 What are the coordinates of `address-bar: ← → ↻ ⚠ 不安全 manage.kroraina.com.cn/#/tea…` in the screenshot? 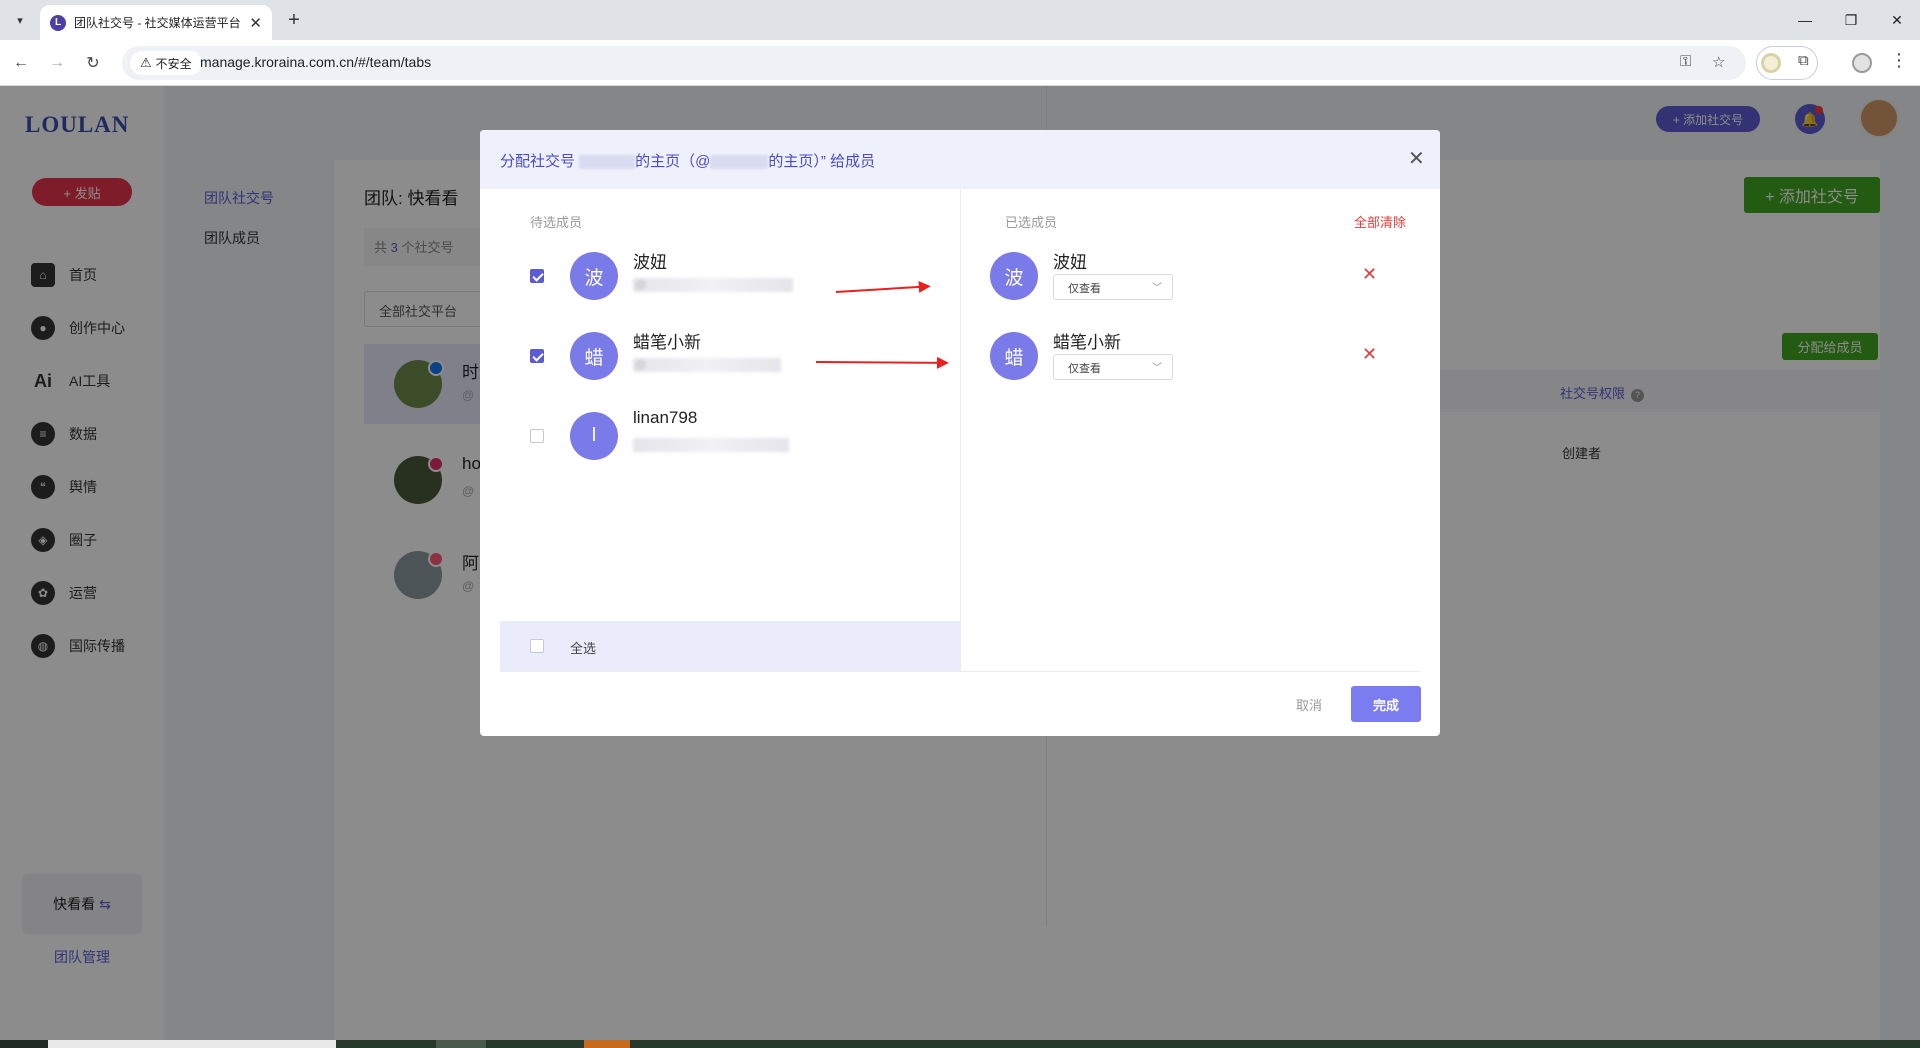 It's located at (960, 63).